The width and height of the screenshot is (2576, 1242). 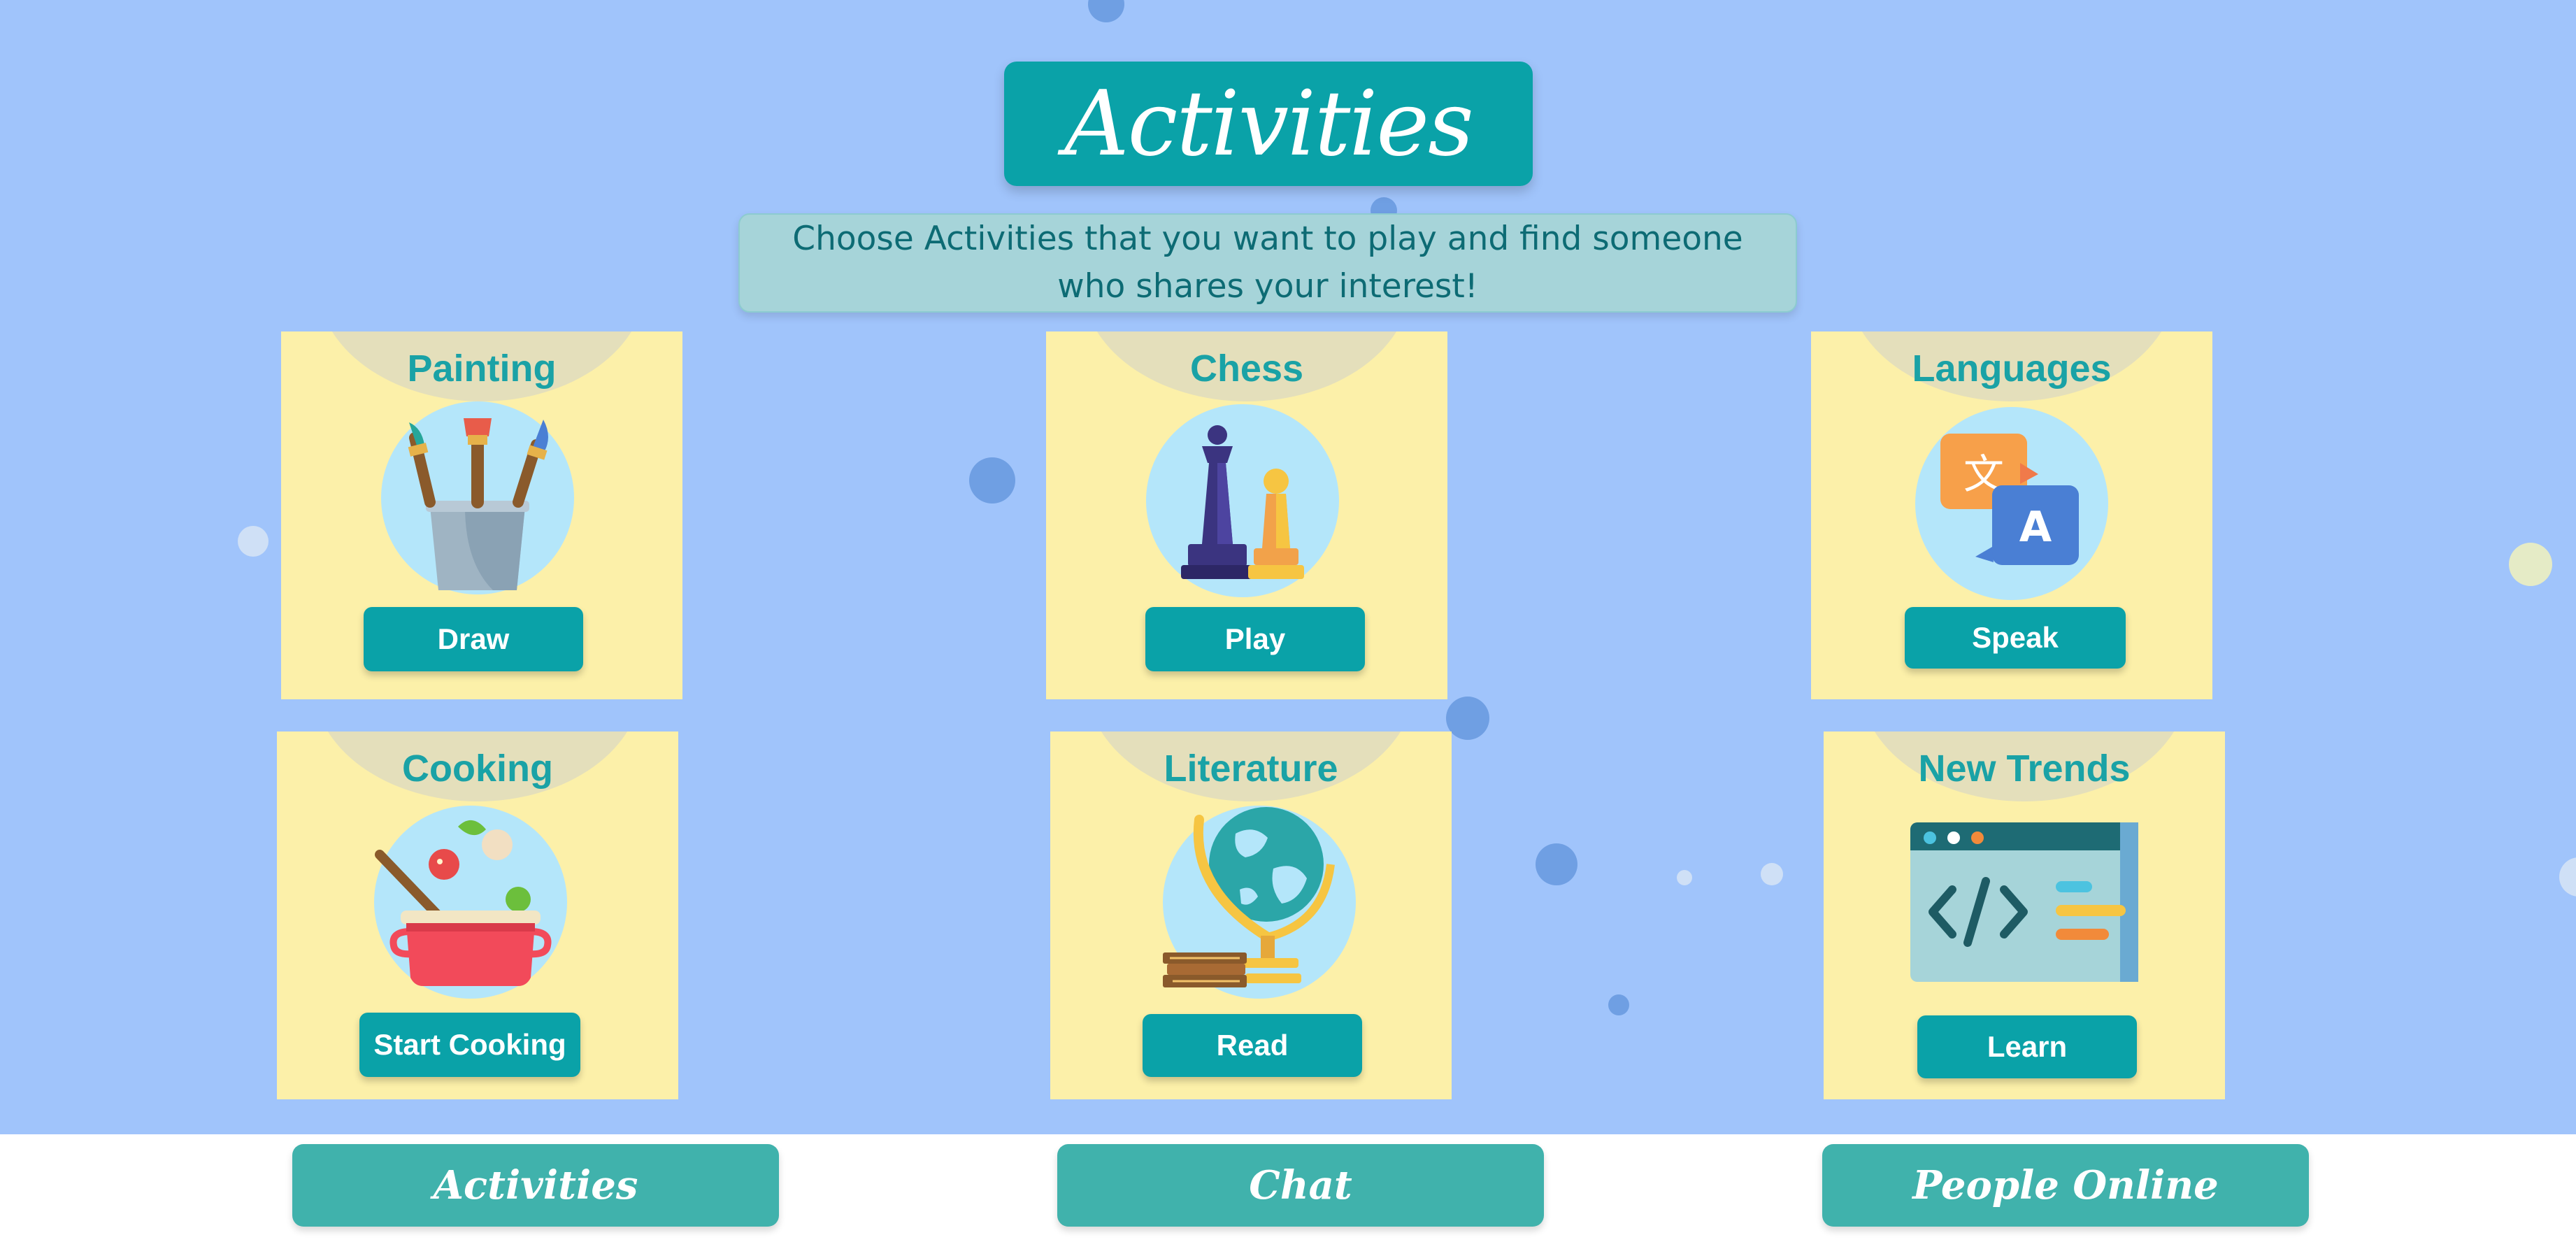 What do you see at coordinates (1252, 1045) in the screenshot?
I see `read-button: Read` at bounding box center [1252, 1045].